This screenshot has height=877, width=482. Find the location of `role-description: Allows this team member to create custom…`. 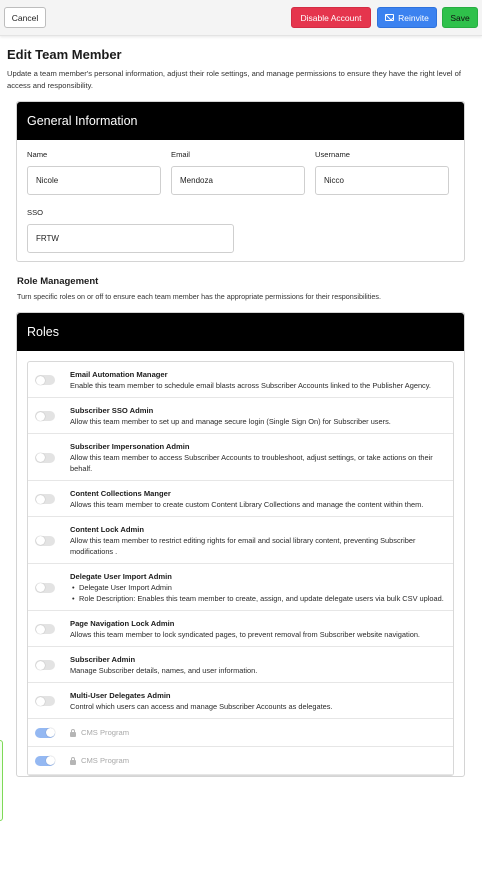

role-description: Allows this team member to create custom… is located at coordinates (247, 504).